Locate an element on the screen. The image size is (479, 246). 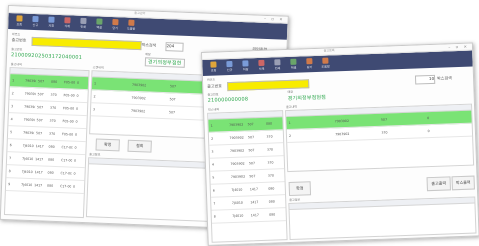
field-label: 출고번호 is located at coordinates (19, 40).